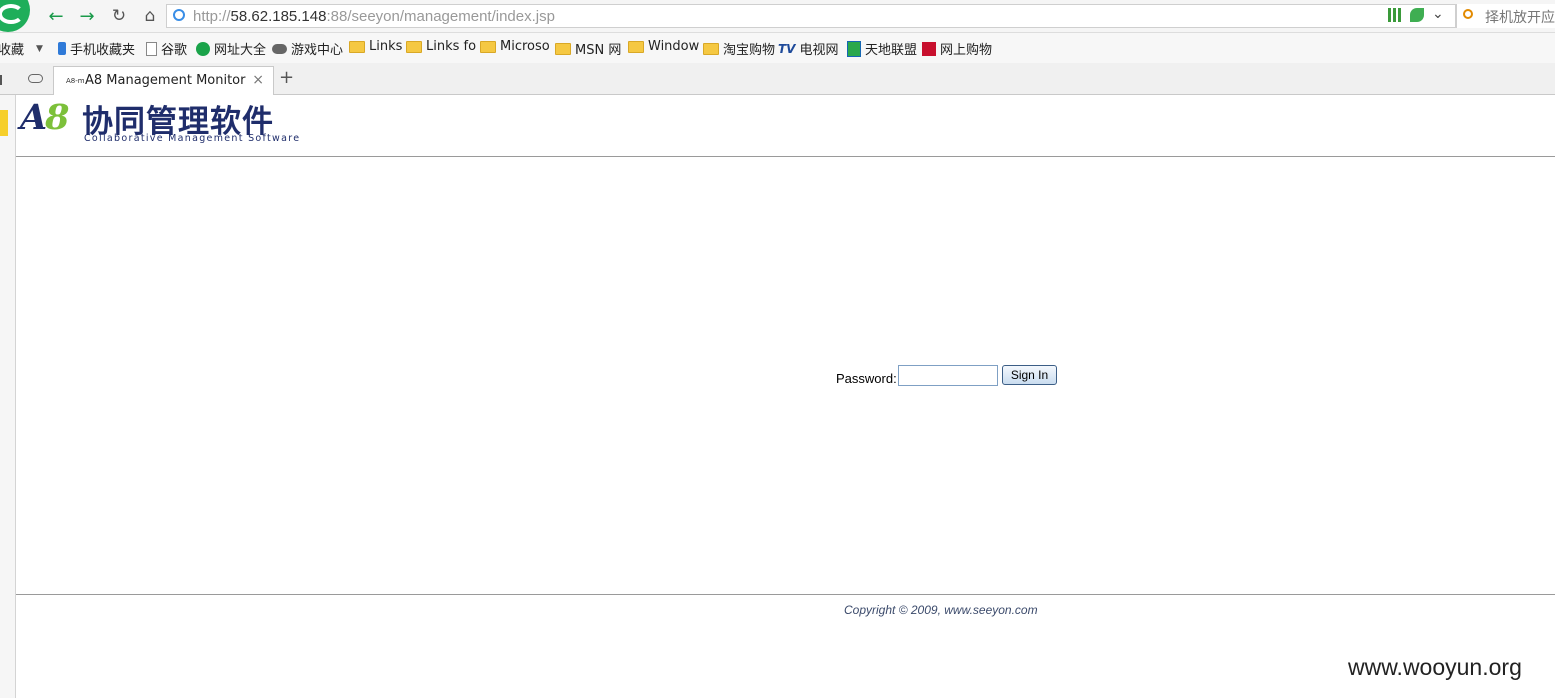 The image size is (1555, 698). What do you see at coordinates (151, 48) in the screenshot?
I see `page-icon` at bounding box center [151, 48].